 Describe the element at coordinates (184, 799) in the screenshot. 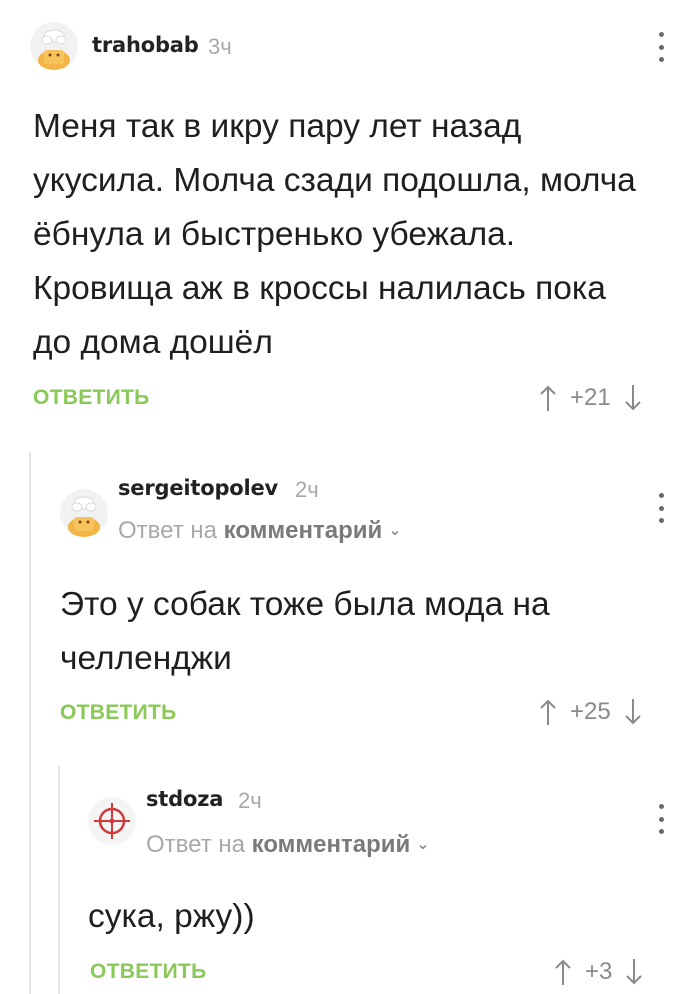

I see `username: stdoza` at that location.